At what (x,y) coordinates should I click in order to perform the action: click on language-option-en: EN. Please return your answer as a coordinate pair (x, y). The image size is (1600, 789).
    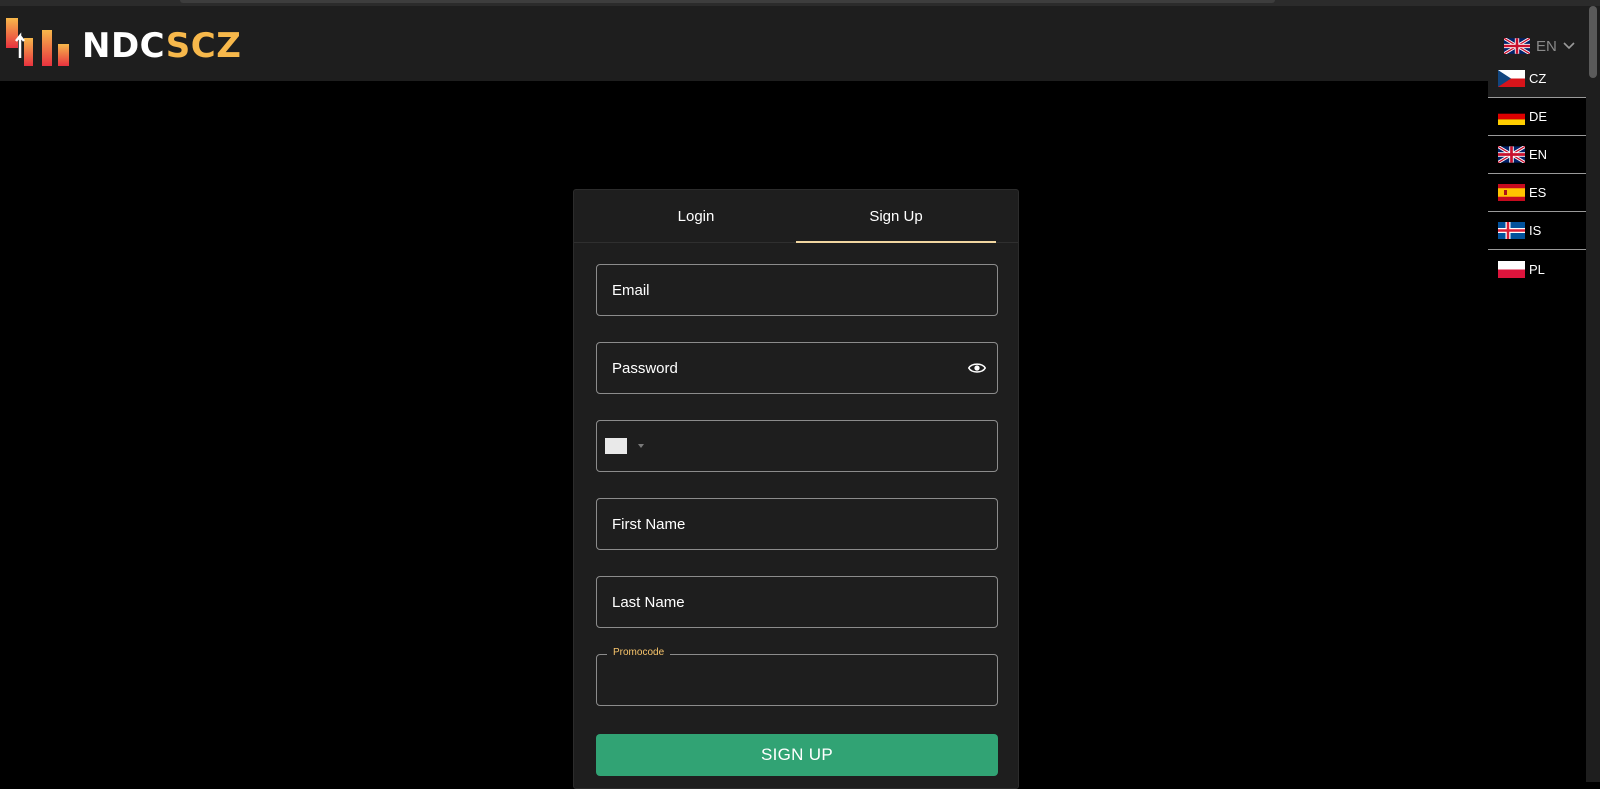
    Looking at the image, I should click on (1537, 155).